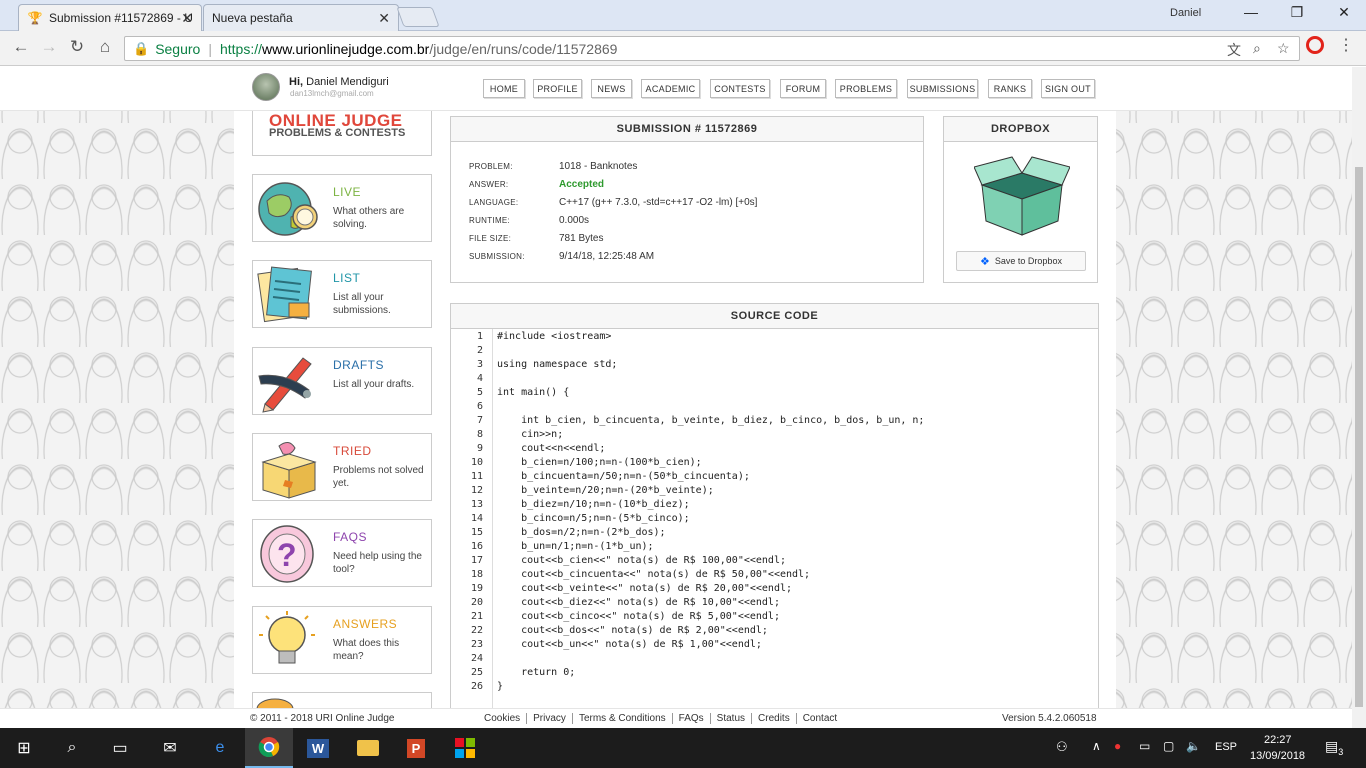 The height and width of the screenshot is (768, 1366). What do you see at coordinates (1297, 12) in the screenshot?
I see `restore-icon: ❐` at bounding box center [1297, 12].